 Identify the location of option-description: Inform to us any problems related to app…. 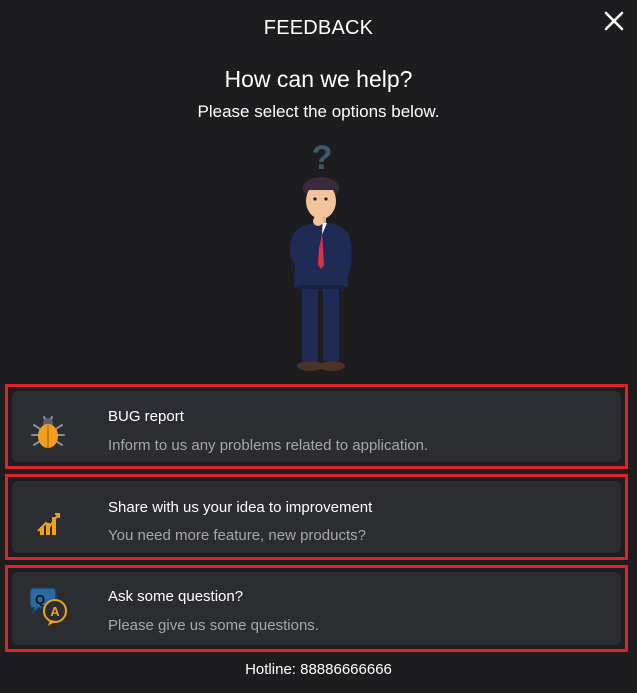
(268, 445).